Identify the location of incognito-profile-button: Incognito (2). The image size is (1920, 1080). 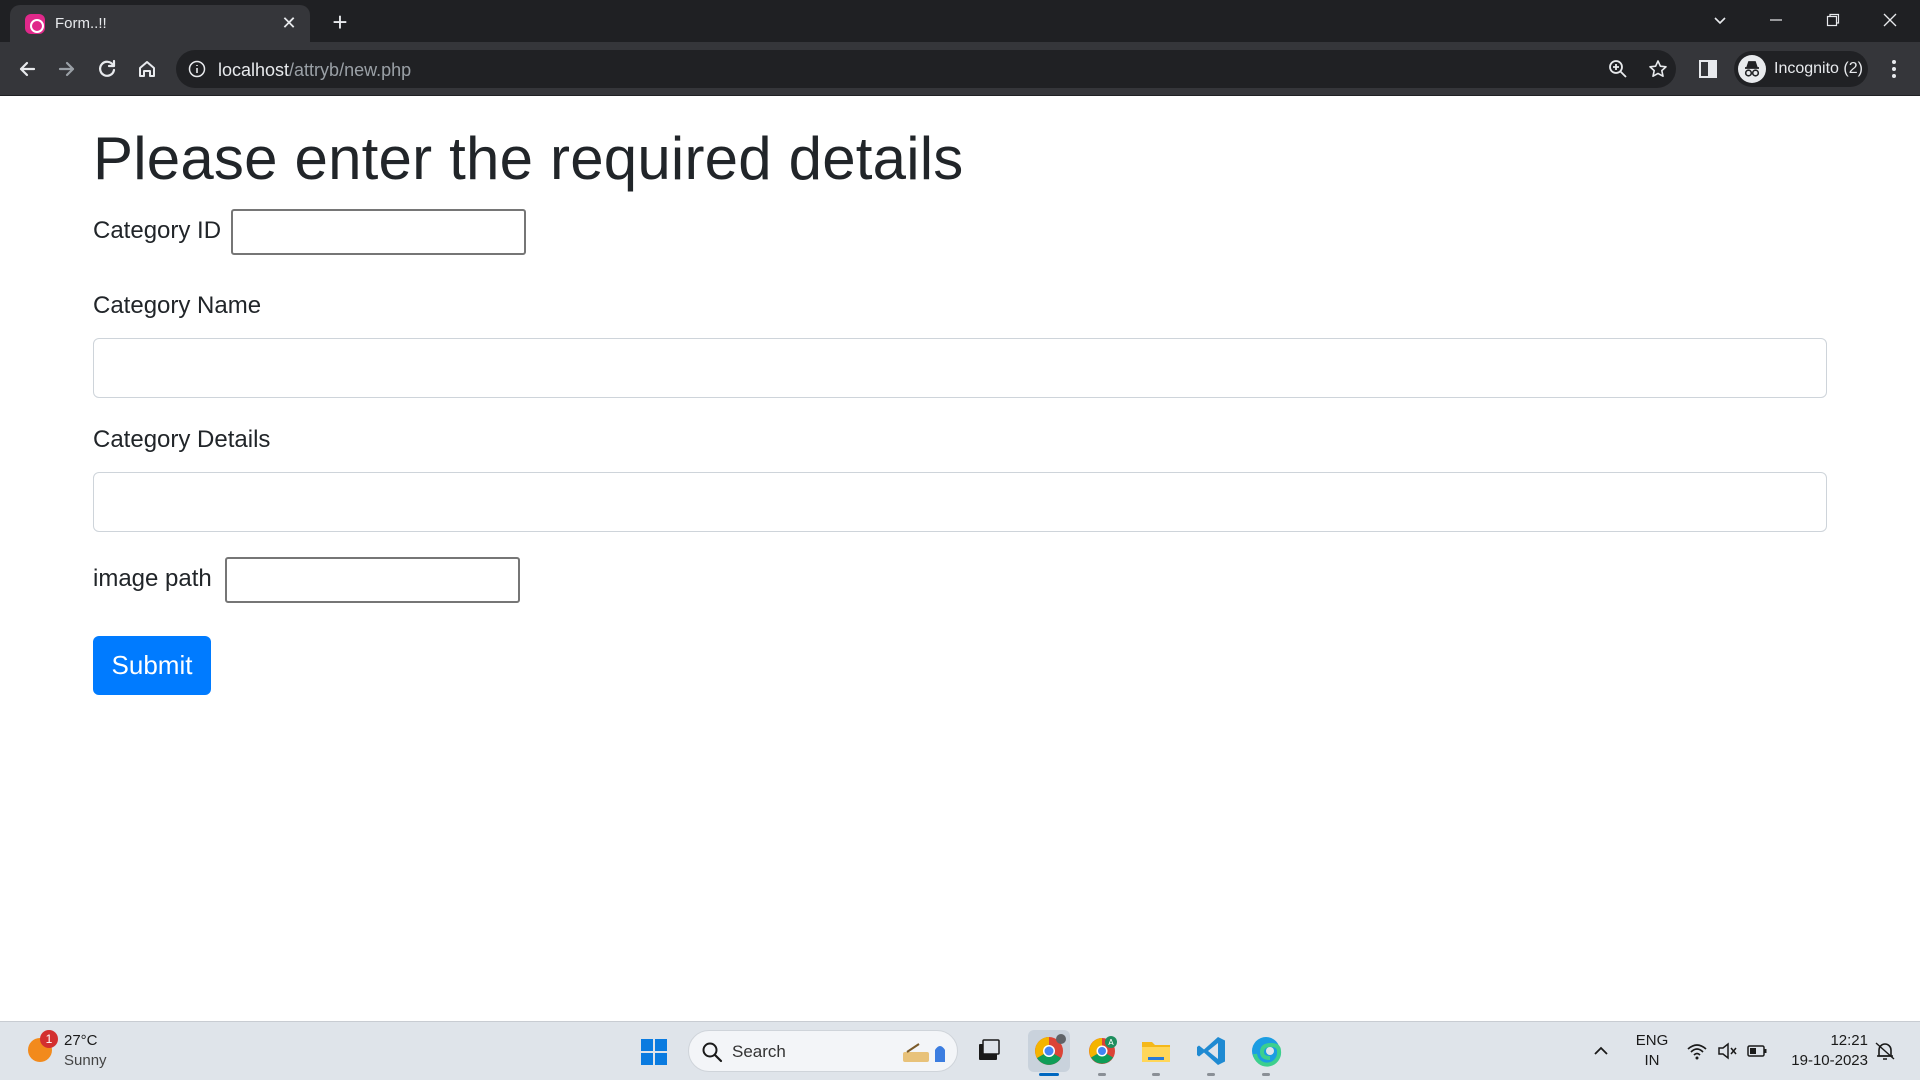
(1801, 69).